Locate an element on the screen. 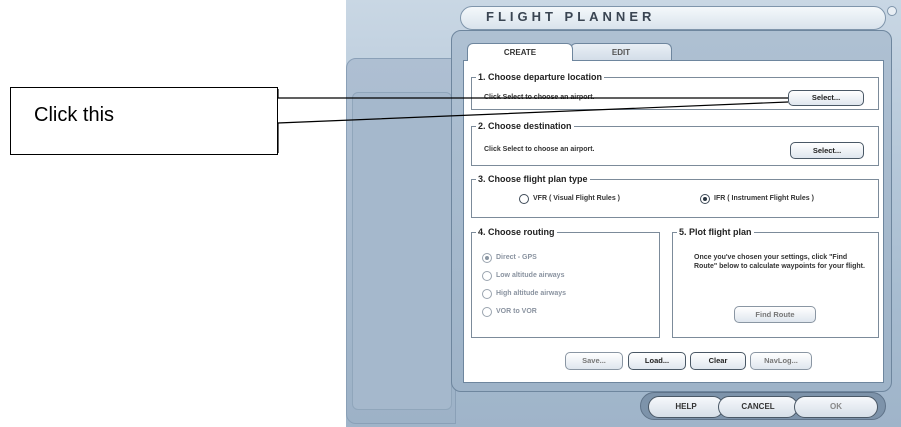 The image size is (901, 427). ifr-radio is located at coordinates (705, 199).